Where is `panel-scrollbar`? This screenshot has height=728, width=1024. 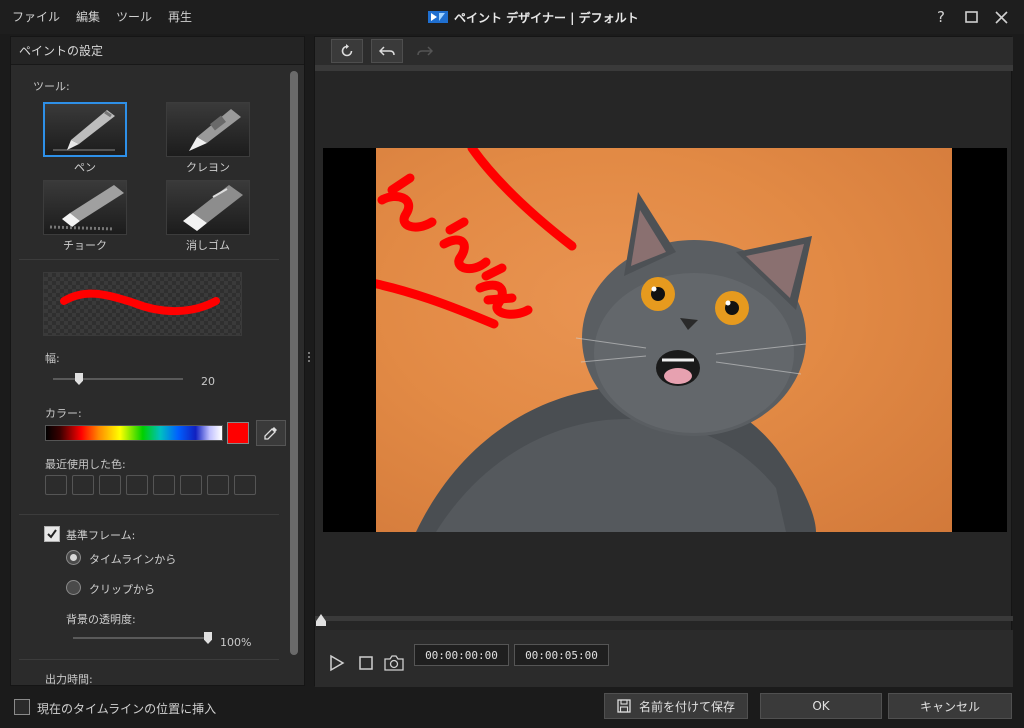 panel-scrollbar is located at coordinates (294, 363).